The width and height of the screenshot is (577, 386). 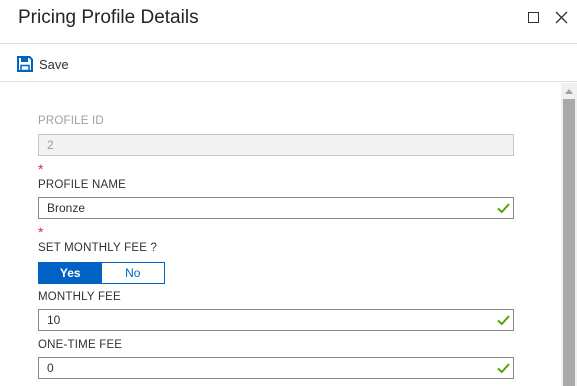 I want to click on profile-id-value: 2, so click(x=50, y=145).